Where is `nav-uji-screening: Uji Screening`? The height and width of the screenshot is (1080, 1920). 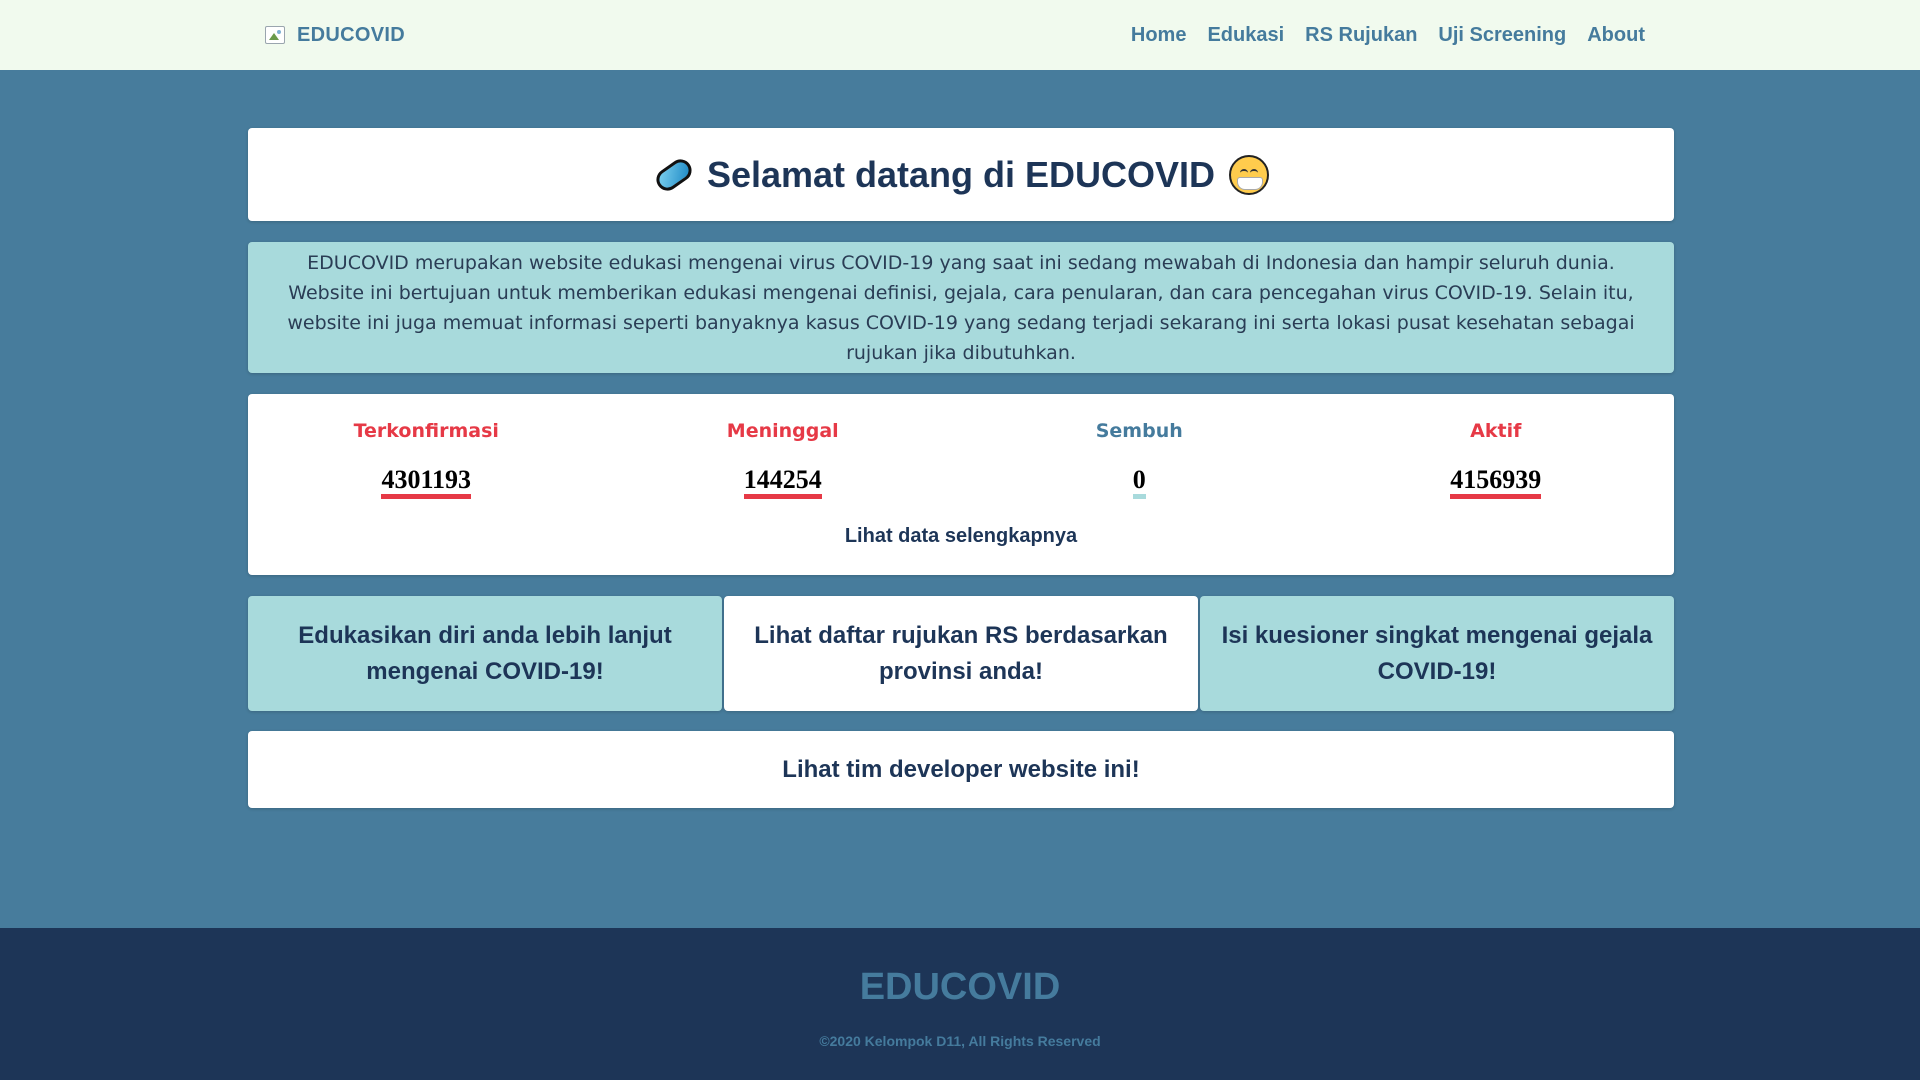
nav-uji-screening: Uji Screening is located at coordinates (1502, 35).